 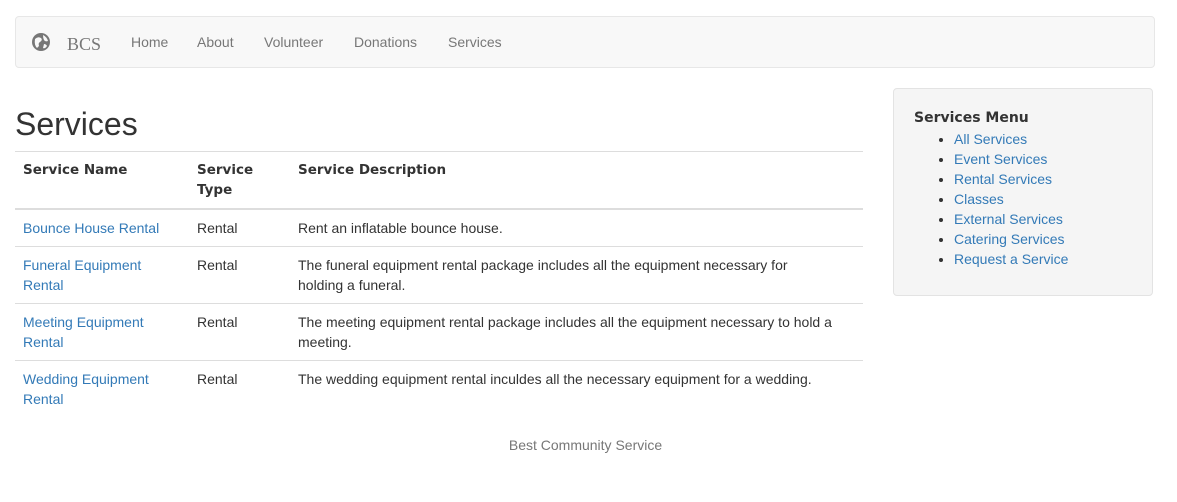 I want to click on list-item: External Services, so click(x=1011, y=219).